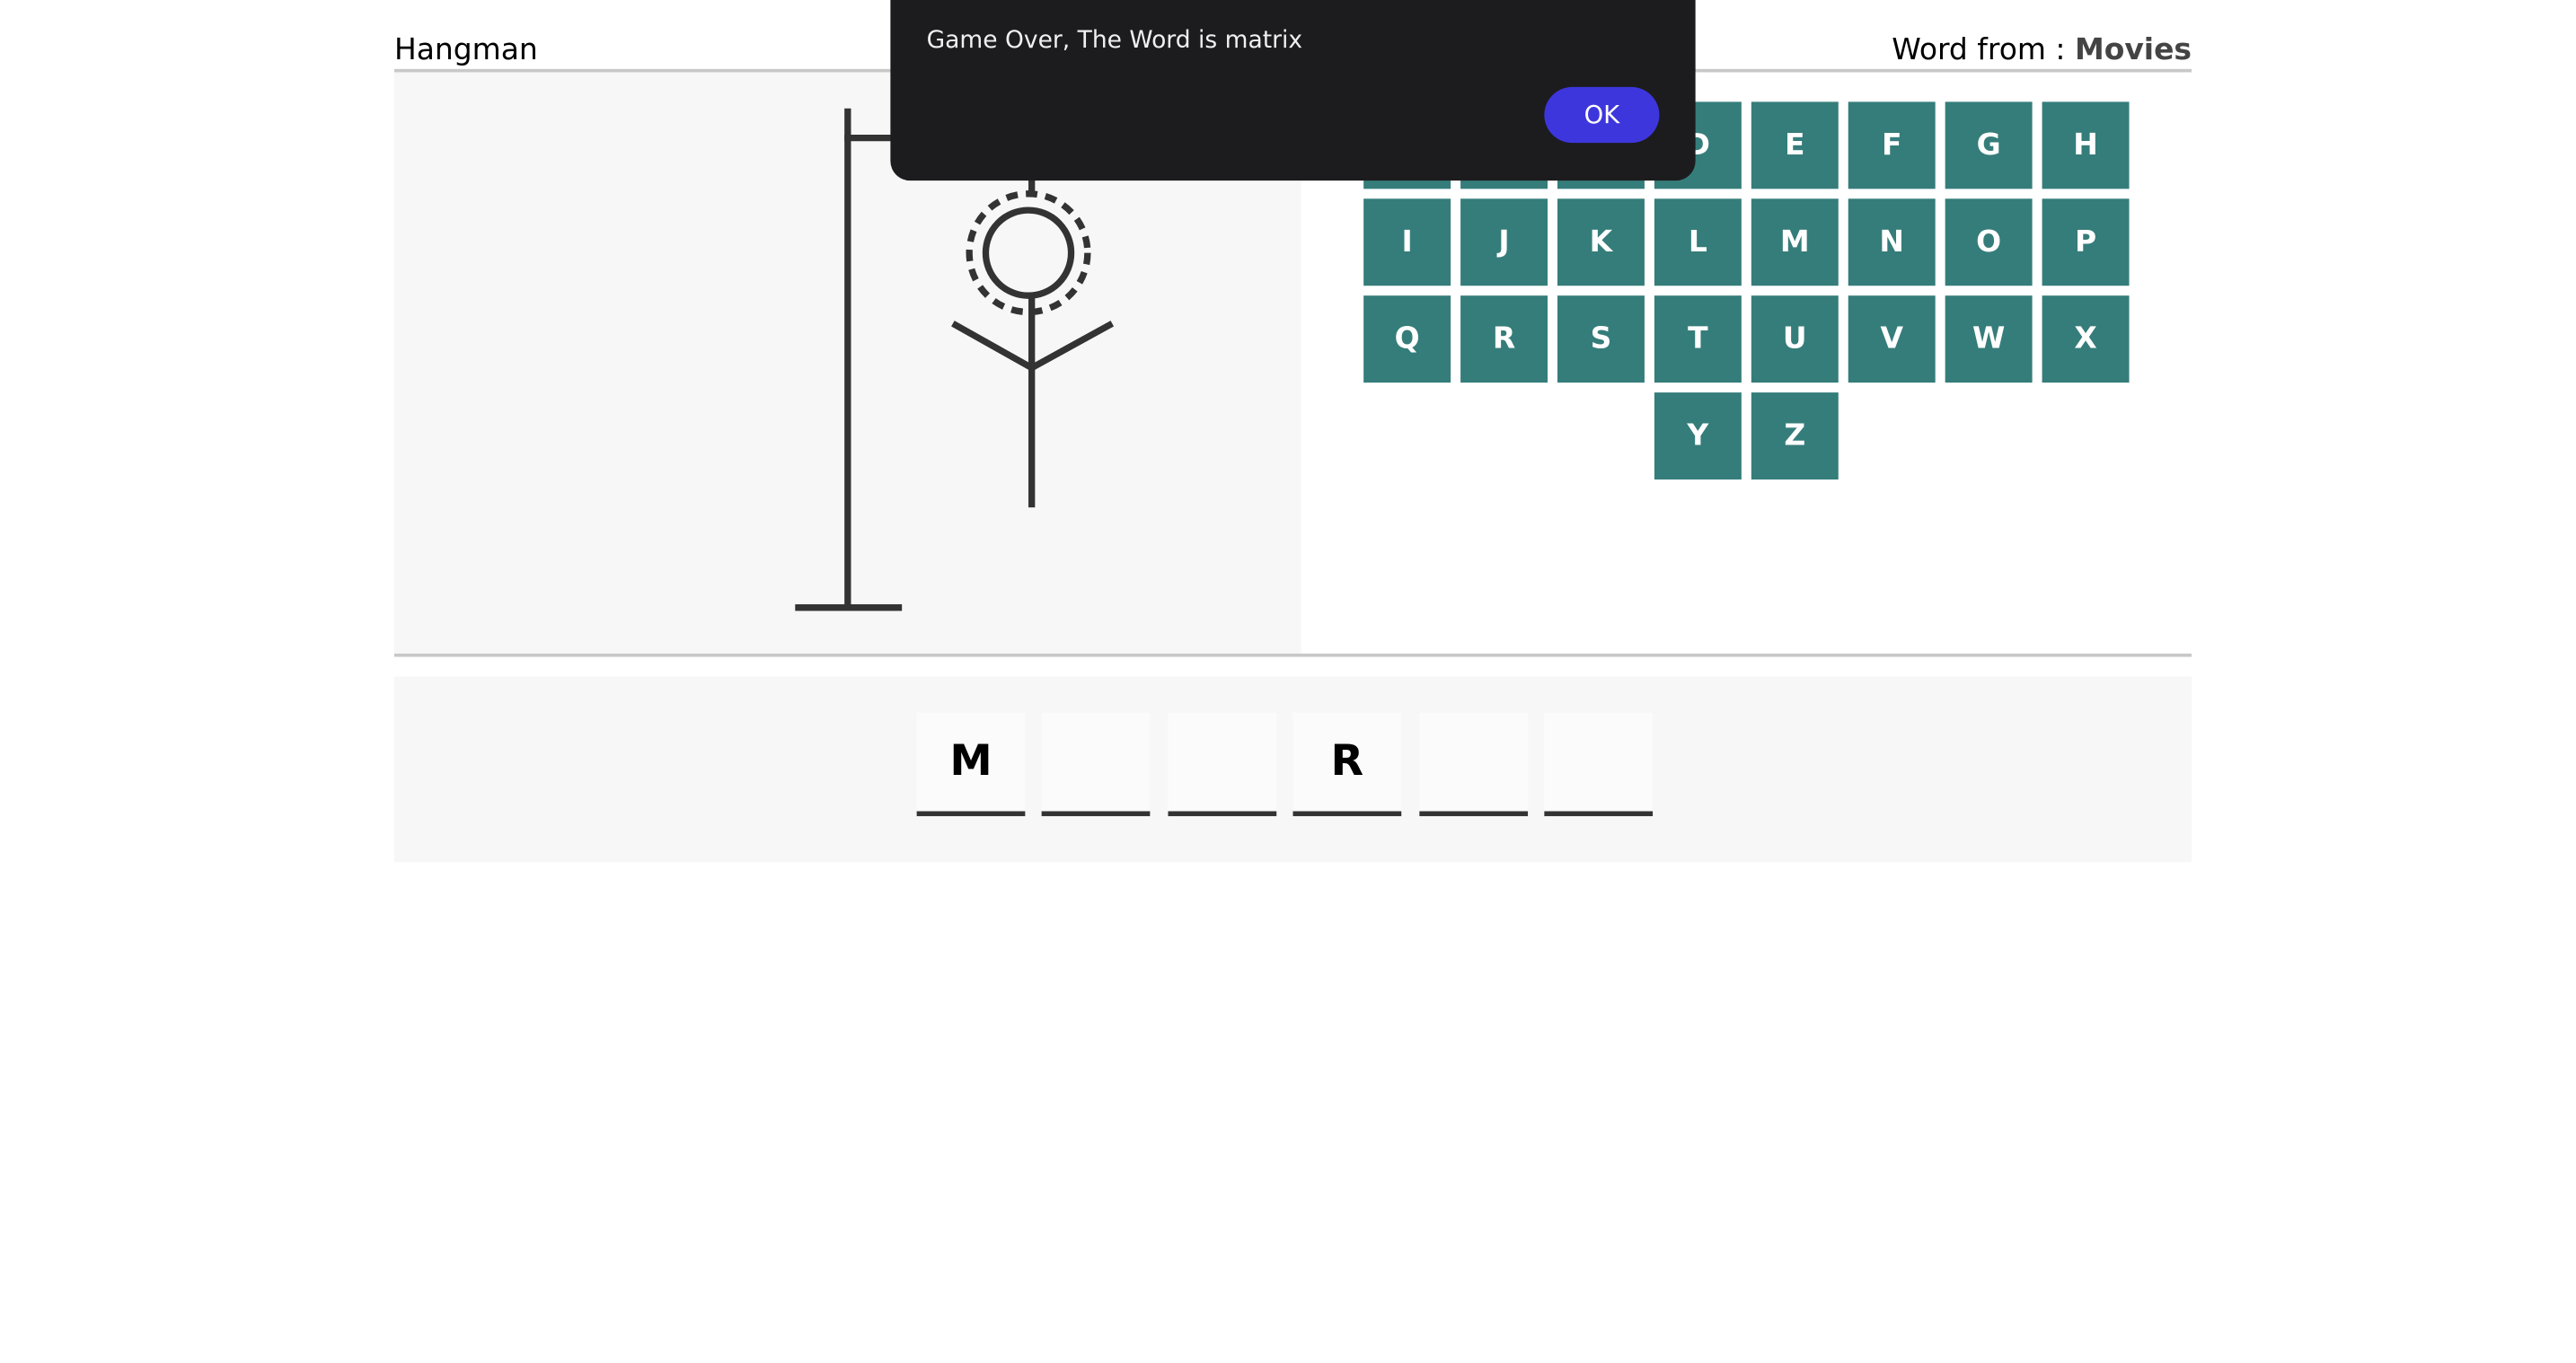  What do you see at coordinates (992, 346) in the screenshot?
I see `left-arm` at bounding box center [992, 346].